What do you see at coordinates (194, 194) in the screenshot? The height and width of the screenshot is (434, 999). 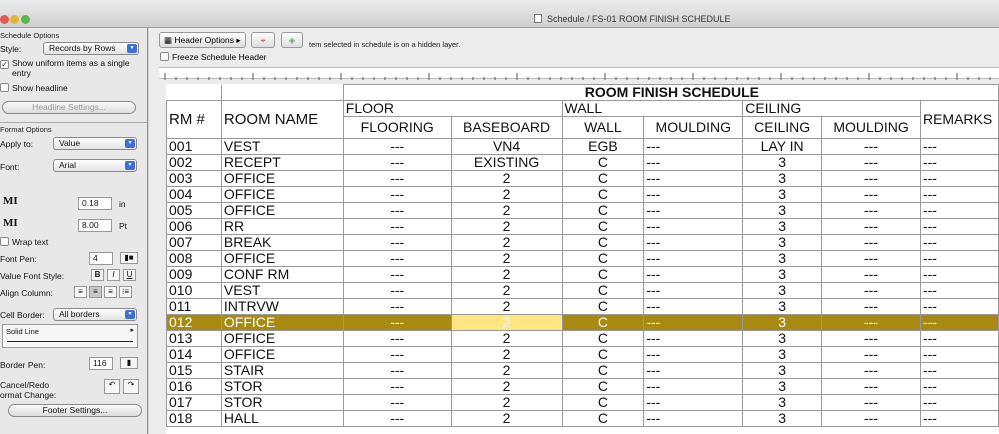 I see `table-cell: 004` at bounding box center [194, 194].